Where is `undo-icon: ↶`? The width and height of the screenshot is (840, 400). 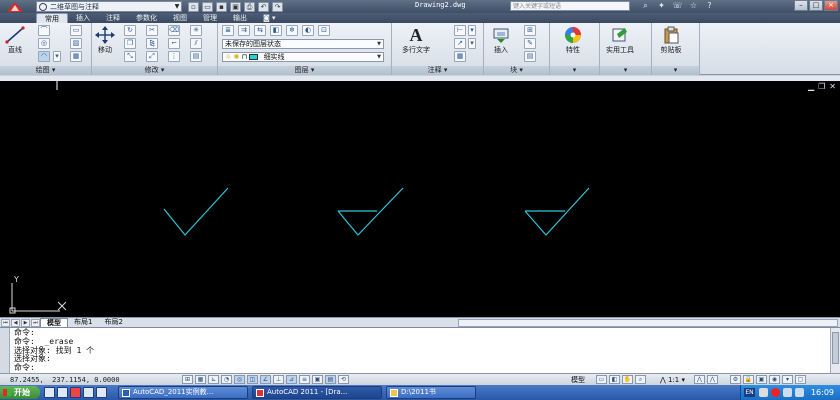
undo-icon: ↶ is located at coordinates (263, 6).